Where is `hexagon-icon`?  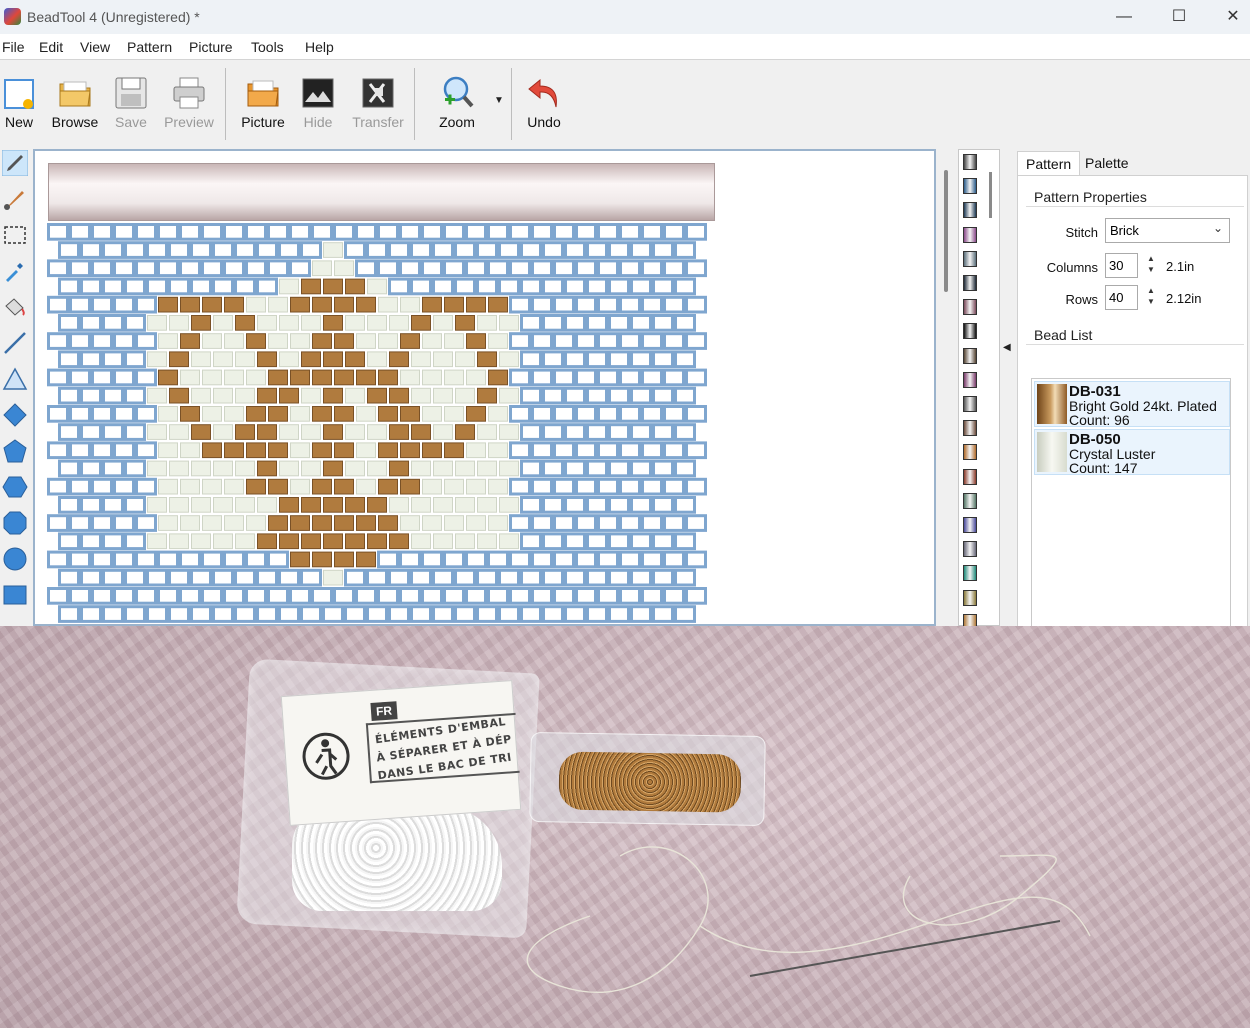
hexagon-icon is located at coordinates (15, 487).